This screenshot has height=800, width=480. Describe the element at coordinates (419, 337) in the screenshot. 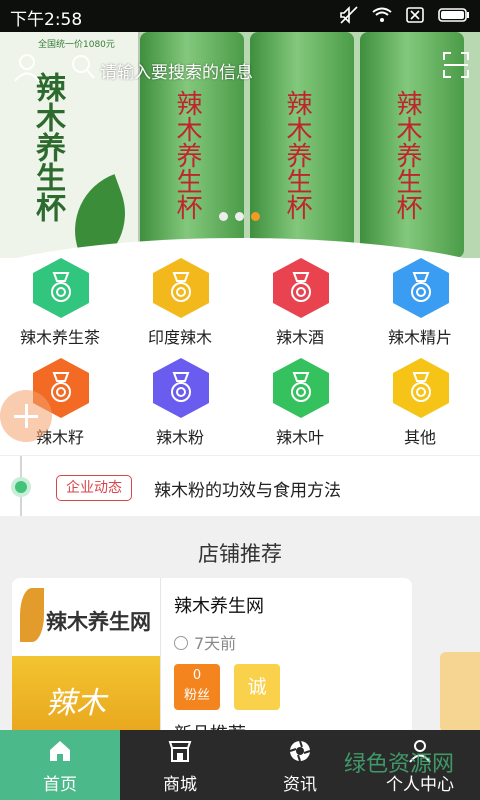

I see `category-label: 辣木精片` at that location.